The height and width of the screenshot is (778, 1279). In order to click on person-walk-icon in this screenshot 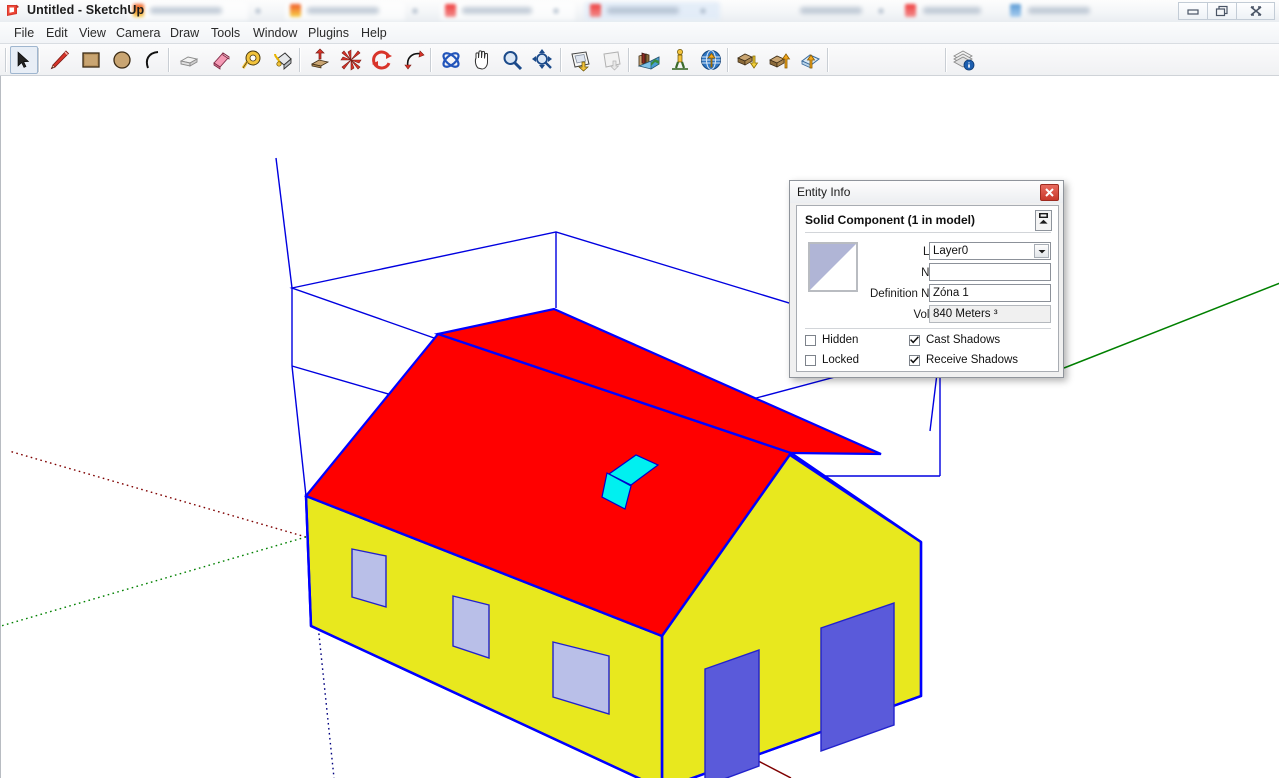, I will do `click(680, 60)`.